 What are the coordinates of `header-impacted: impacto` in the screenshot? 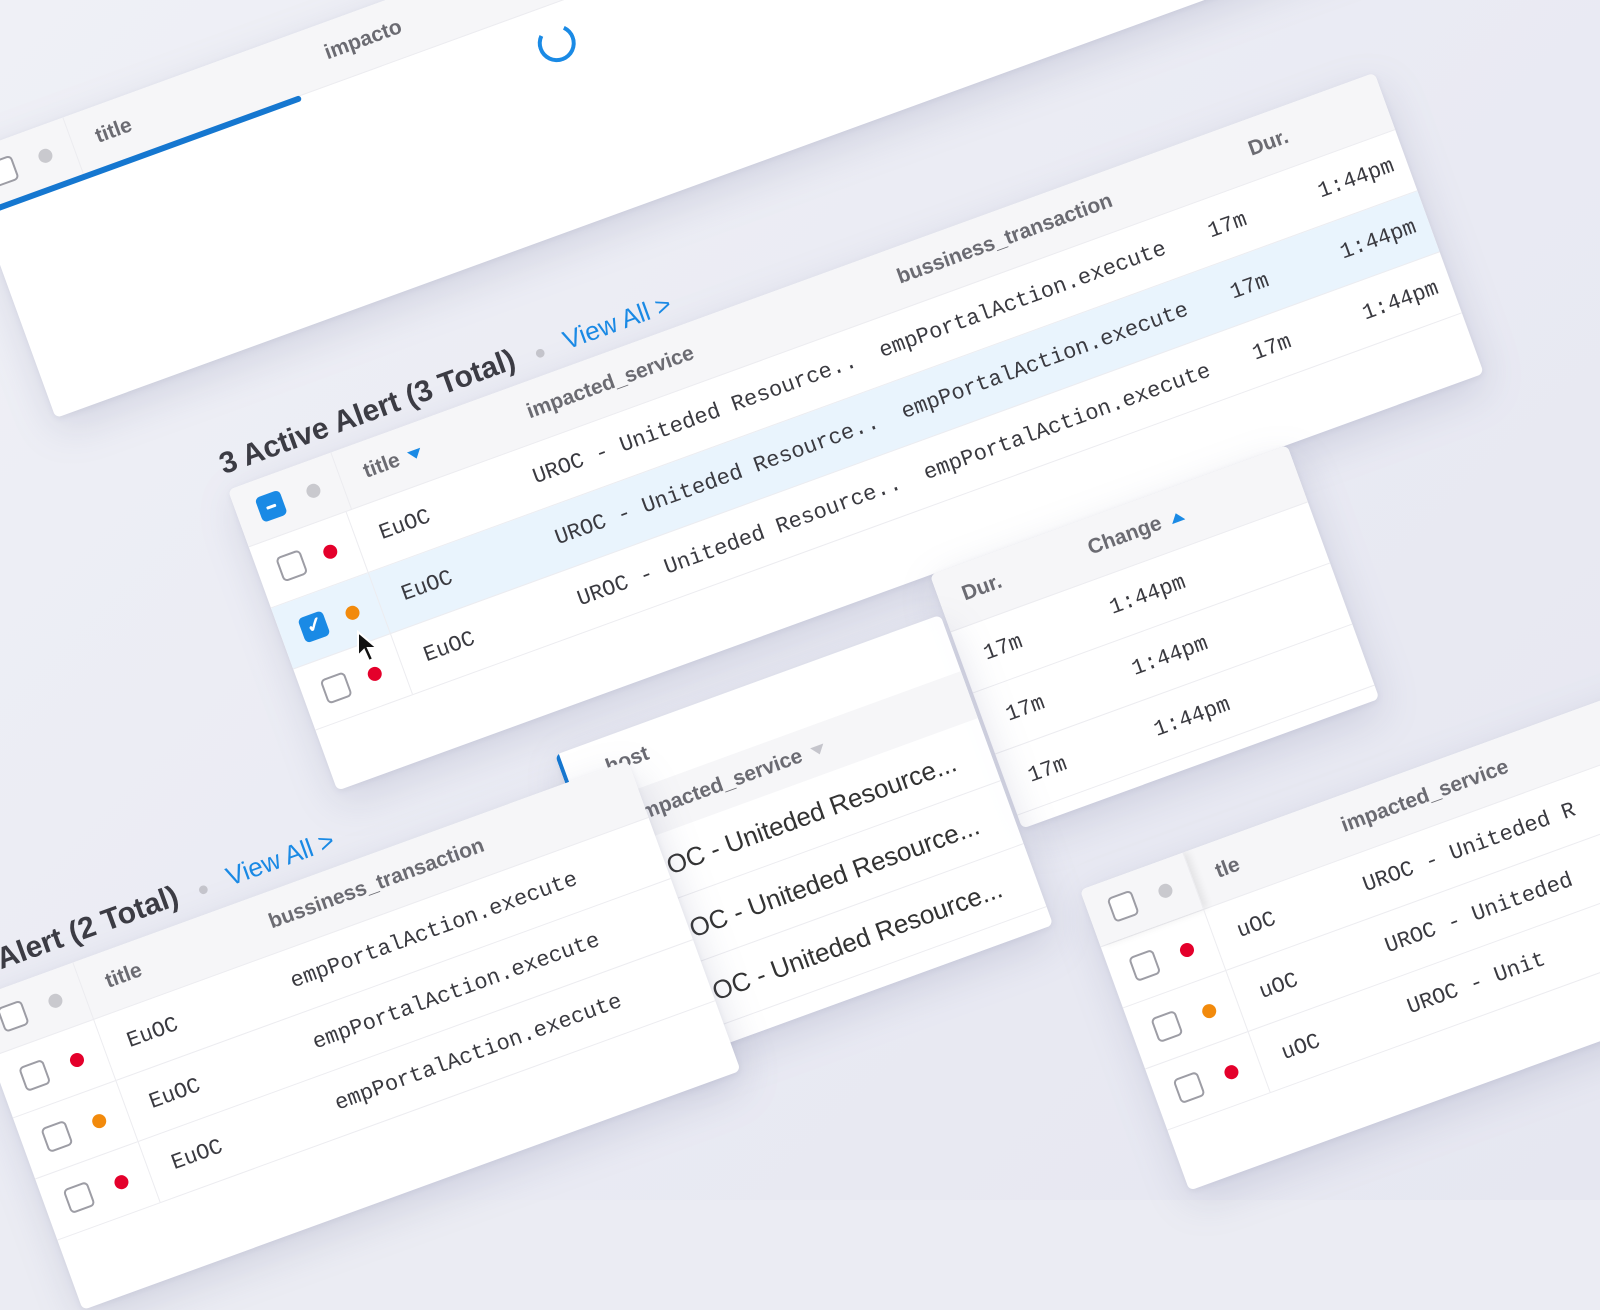 It's located at (352, 44).